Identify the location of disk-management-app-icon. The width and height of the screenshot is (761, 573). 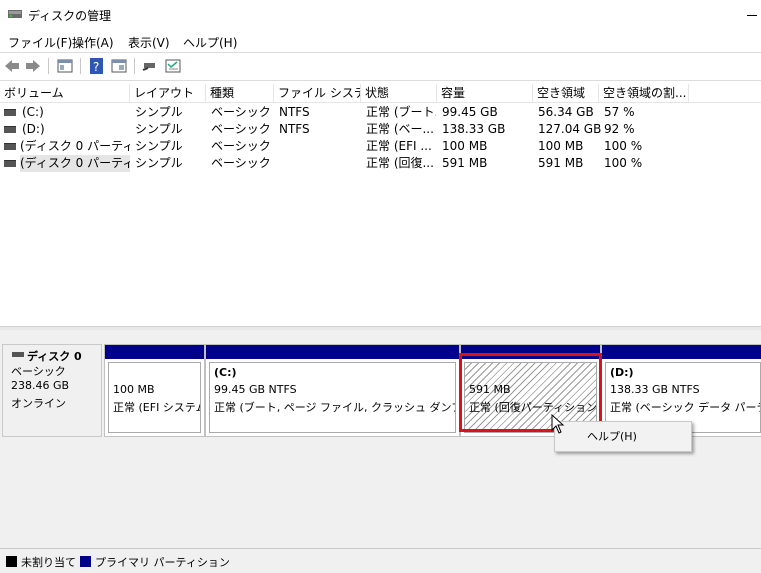
(15, 14).